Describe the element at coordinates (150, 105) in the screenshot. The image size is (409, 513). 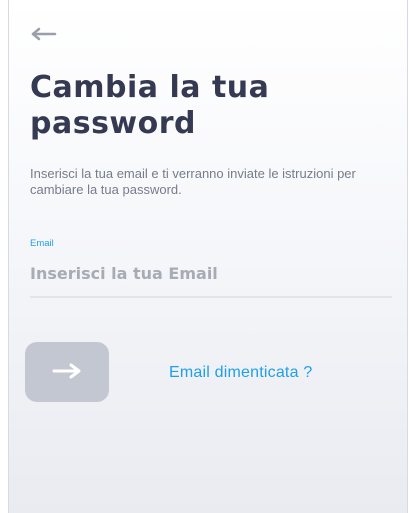
I see `page-title: Cambia la tua password` at that location.